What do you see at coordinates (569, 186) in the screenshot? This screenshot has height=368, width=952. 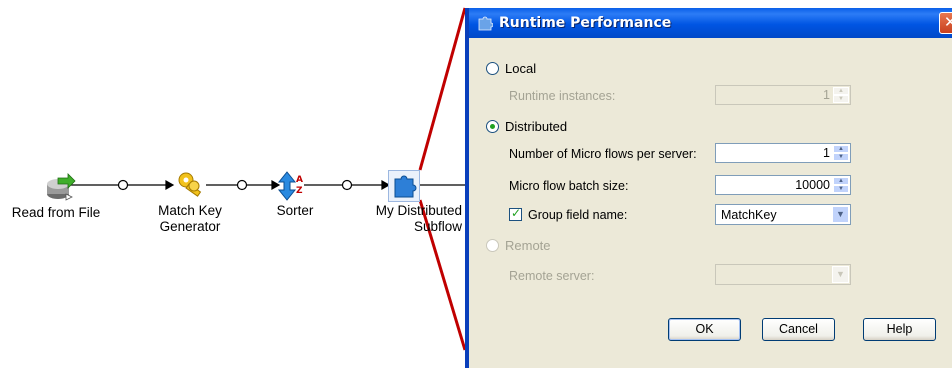 I see `batch-size-label: Micro flow batch size:` at bounding box center [569, 186].